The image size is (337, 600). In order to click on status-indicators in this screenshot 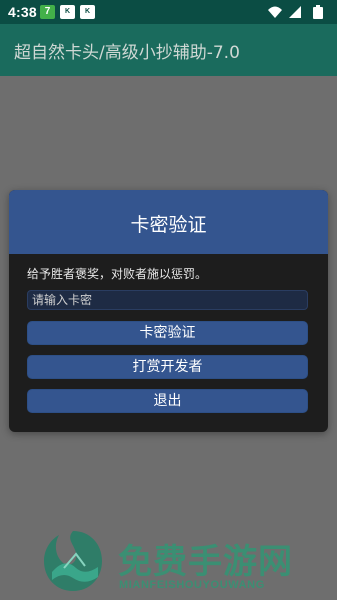, I will do `click(295, 12)`.